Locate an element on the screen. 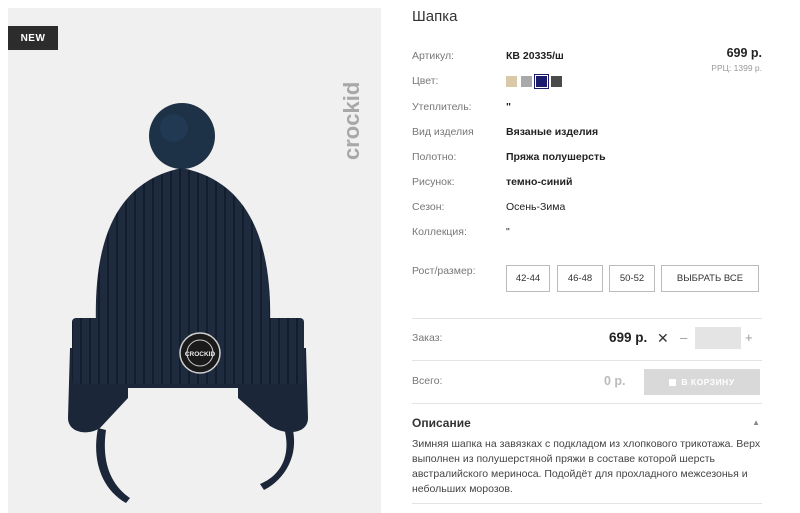 The image size is (800, 513). size-button: 50-52 is located at coordinates (632, 278).